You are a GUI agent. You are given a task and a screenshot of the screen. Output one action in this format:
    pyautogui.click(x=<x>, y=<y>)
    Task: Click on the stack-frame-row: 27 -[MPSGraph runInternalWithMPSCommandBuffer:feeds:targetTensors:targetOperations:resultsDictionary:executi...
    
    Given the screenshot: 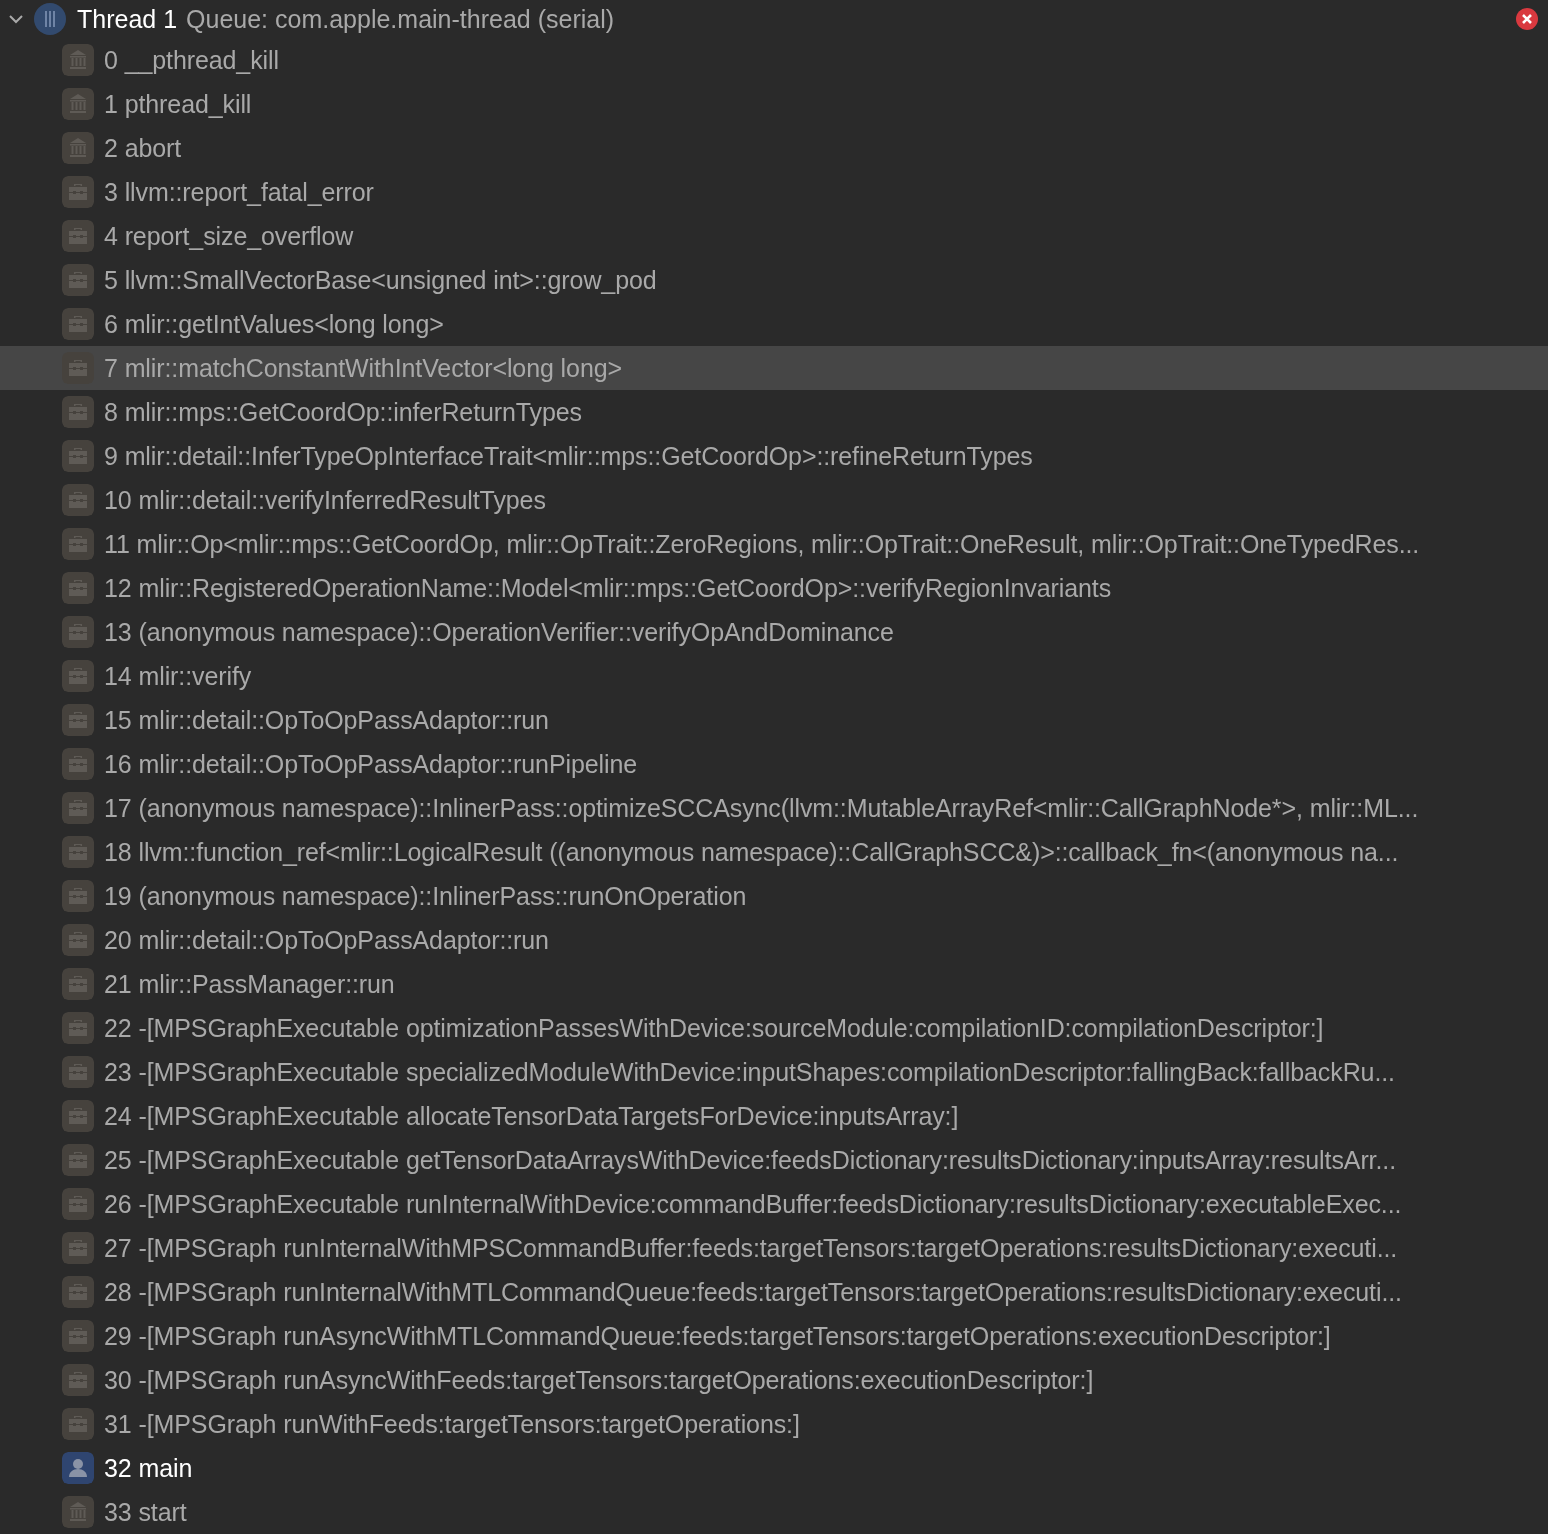 What is the action you would take?
    pyautogui.click(x=774, y=1248)
    